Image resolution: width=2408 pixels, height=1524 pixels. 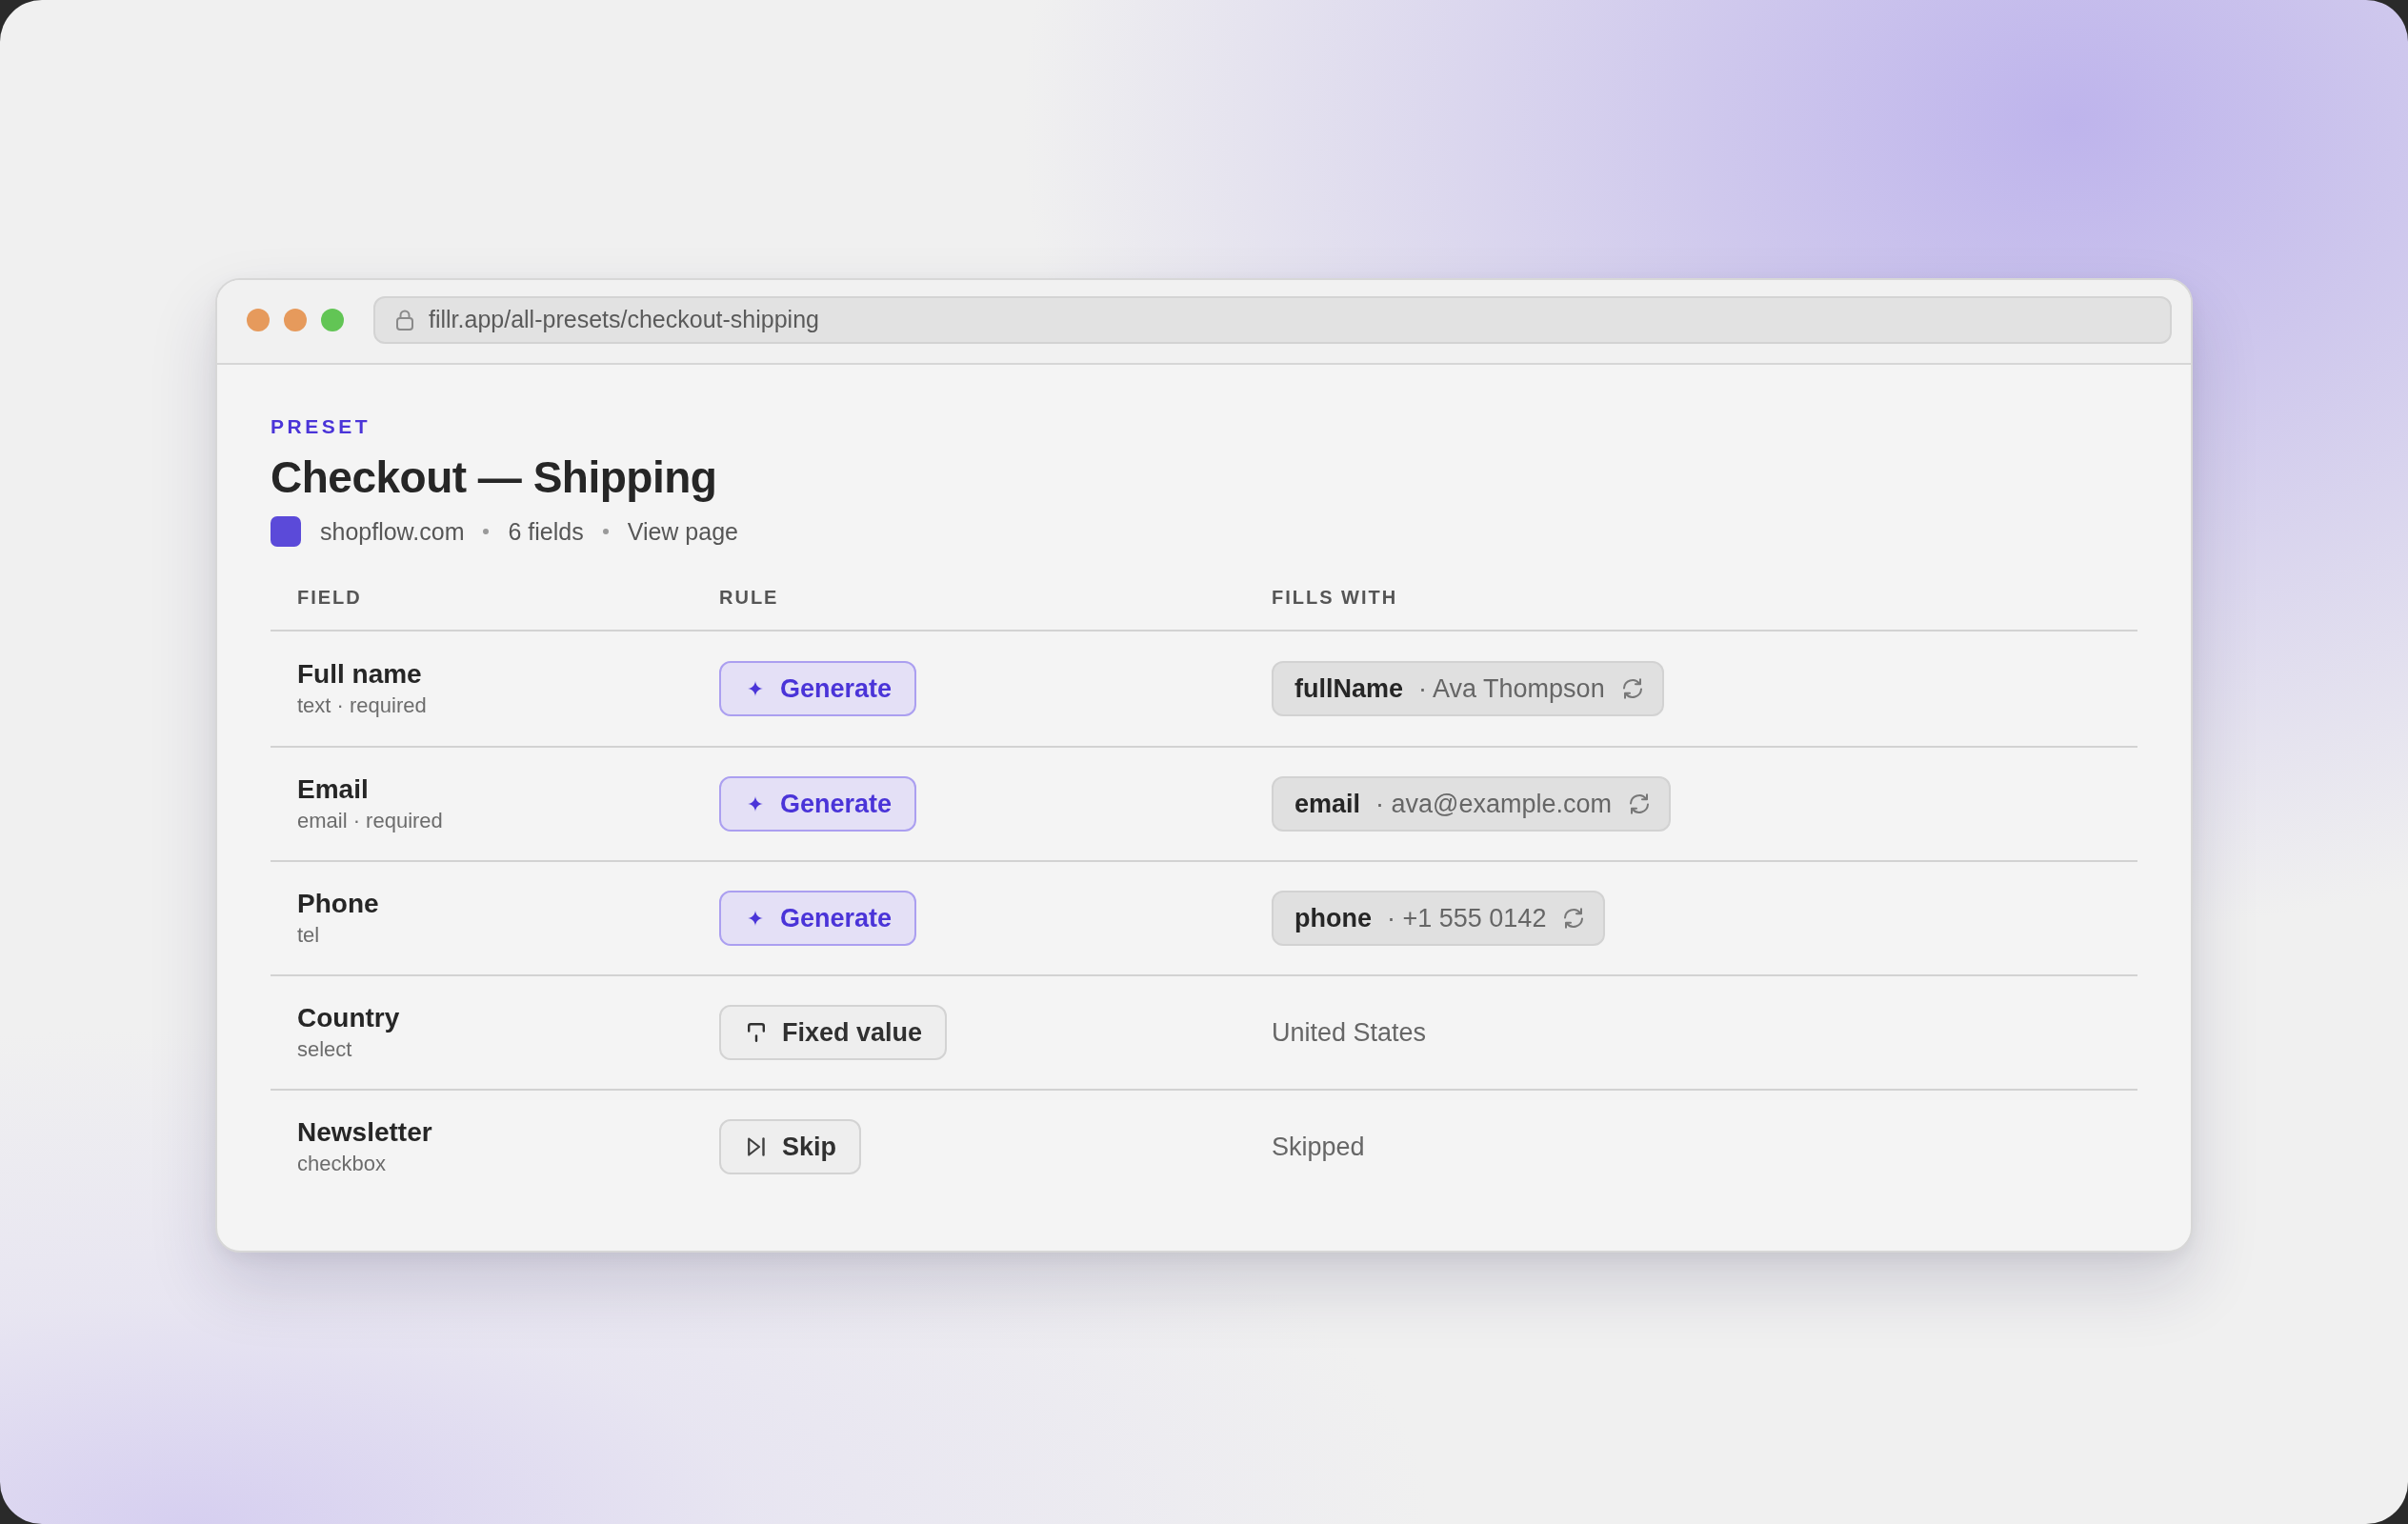 What do you see at coordinates (756, 1146) in the screenshot?
I see `skip-icon` at bounding box center [756, 1146].